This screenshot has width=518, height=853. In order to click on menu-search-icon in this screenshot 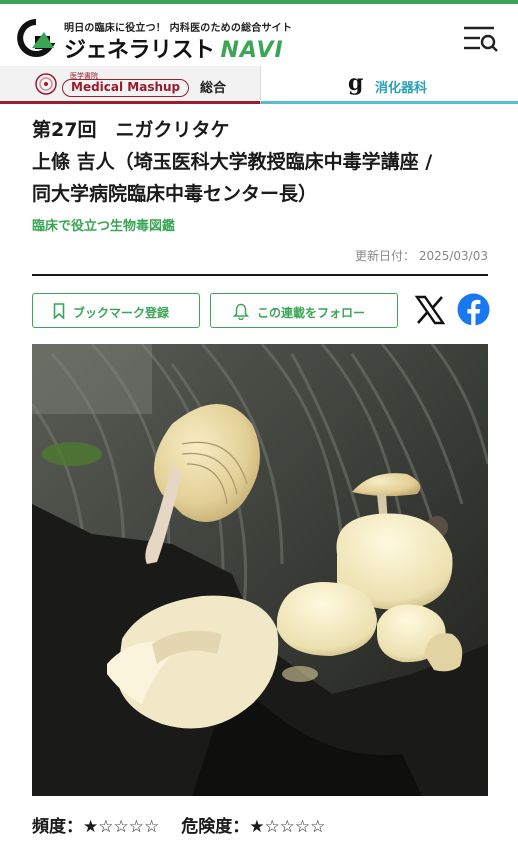, I will do `click(481, 39)`.